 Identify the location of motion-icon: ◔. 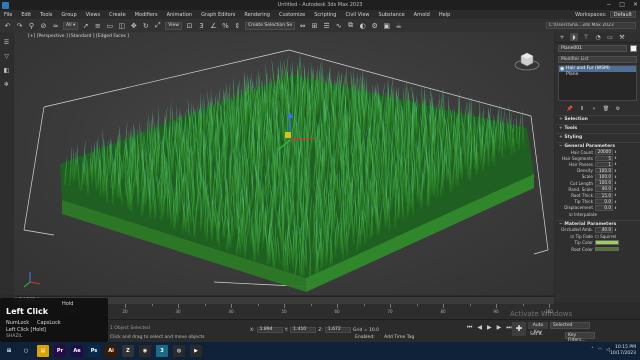
(598, 37).